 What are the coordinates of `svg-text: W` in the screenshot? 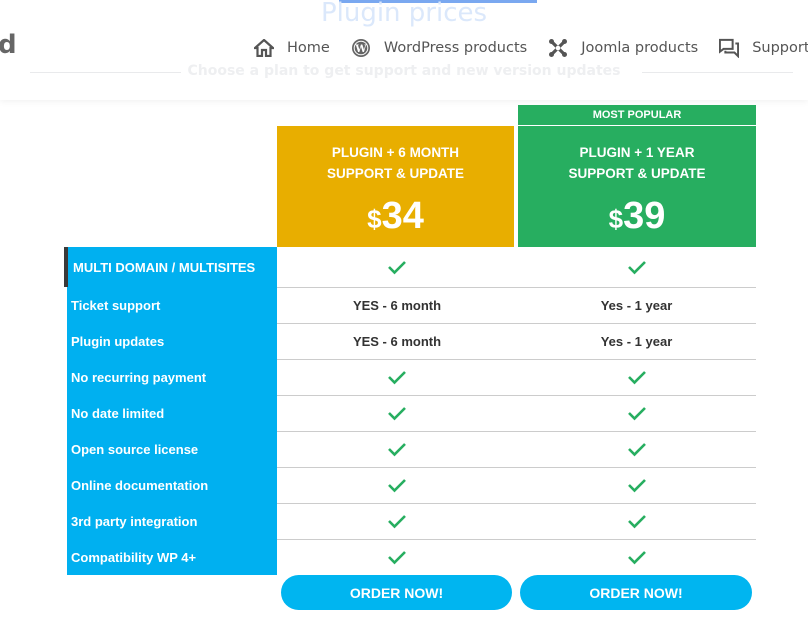 It's located at (360, 49).